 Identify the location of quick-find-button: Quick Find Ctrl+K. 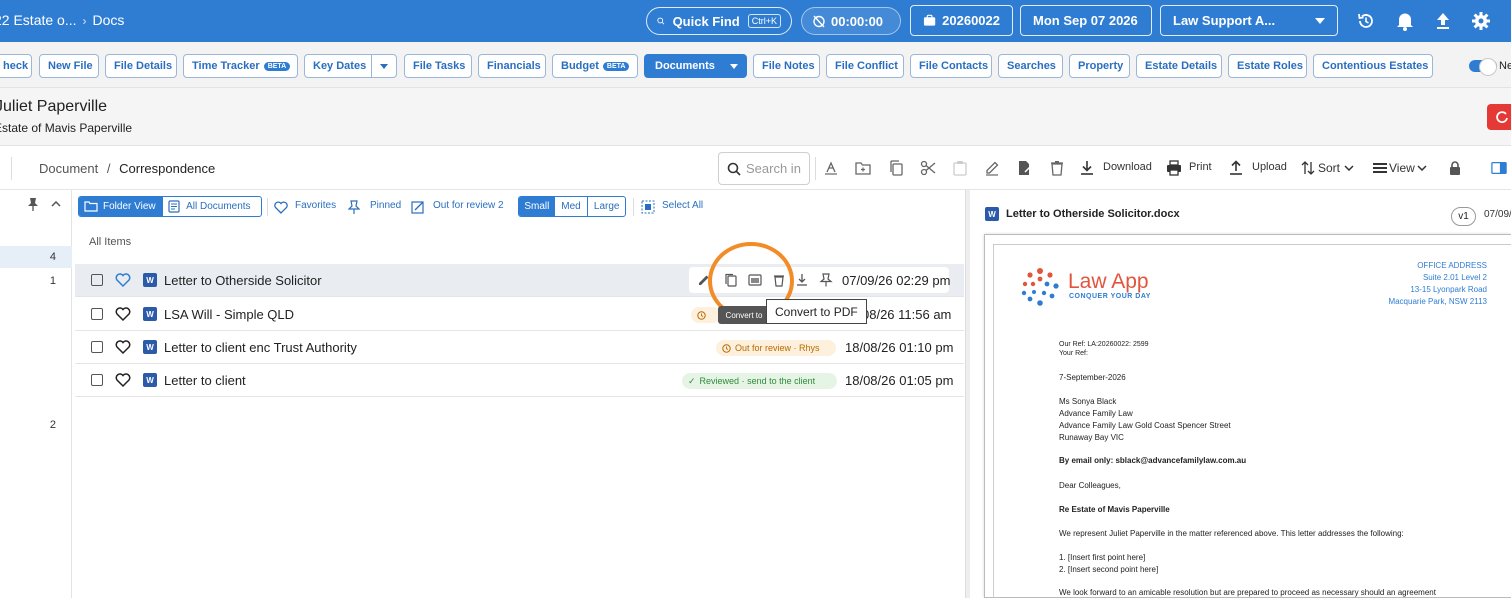
(719, 21).